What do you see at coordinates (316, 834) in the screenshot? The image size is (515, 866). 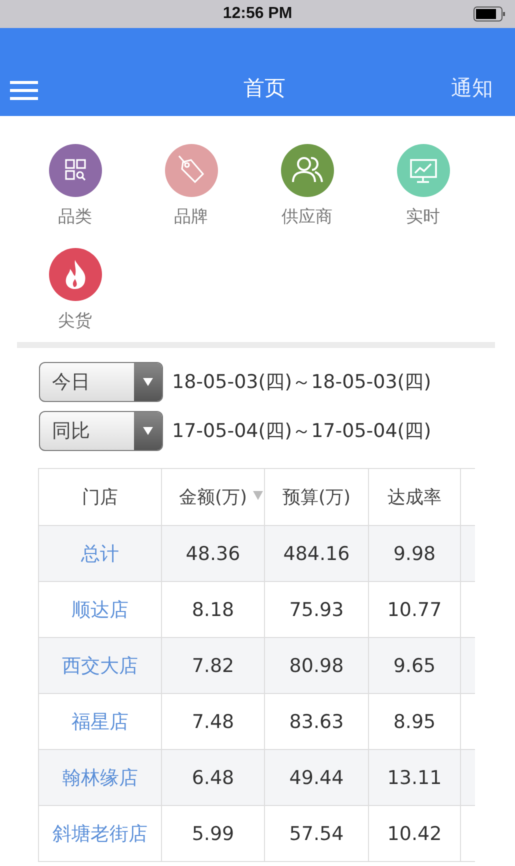 I see `table-cell: 57.54` at bounding box center [316, 834].